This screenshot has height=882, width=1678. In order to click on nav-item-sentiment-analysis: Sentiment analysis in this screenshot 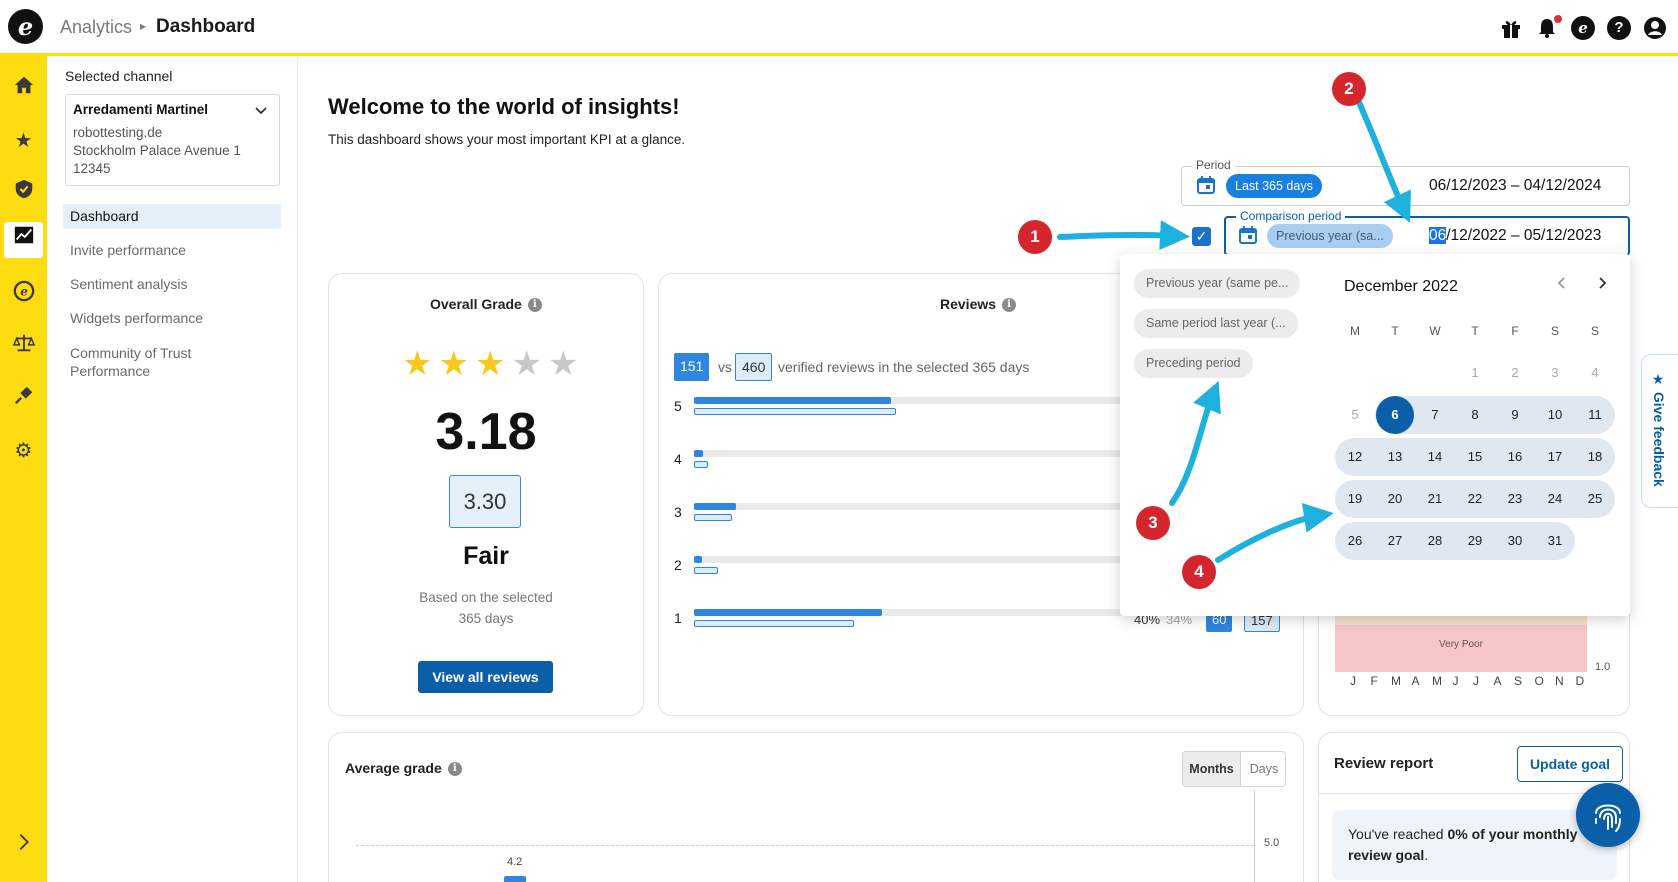, I will do `click(172, 284)`.